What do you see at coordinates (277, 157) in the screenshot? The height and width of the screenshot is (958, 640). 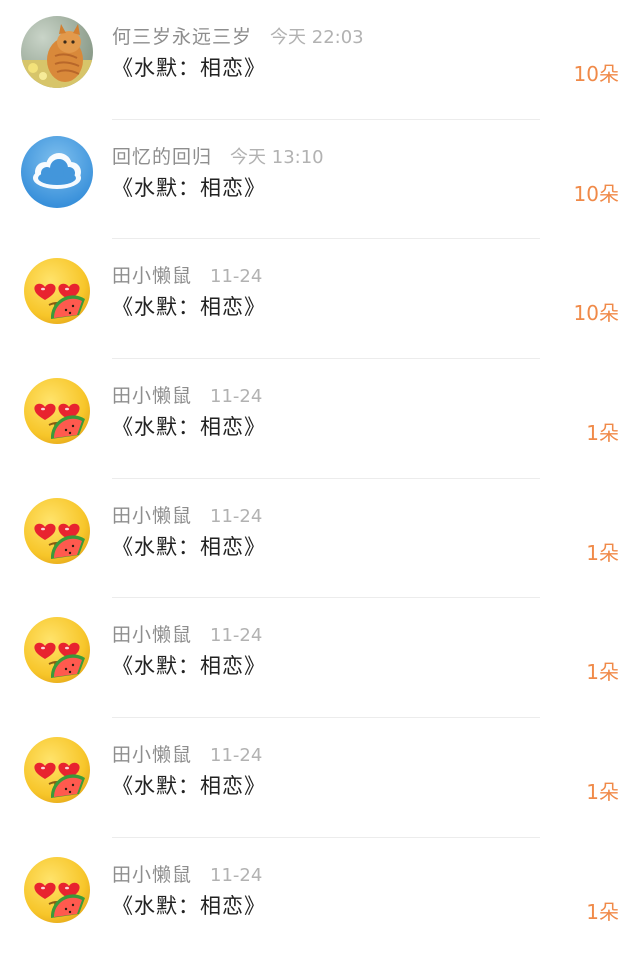 I see `timestamp: 今天 13:10` at bounding box center [277, 157].